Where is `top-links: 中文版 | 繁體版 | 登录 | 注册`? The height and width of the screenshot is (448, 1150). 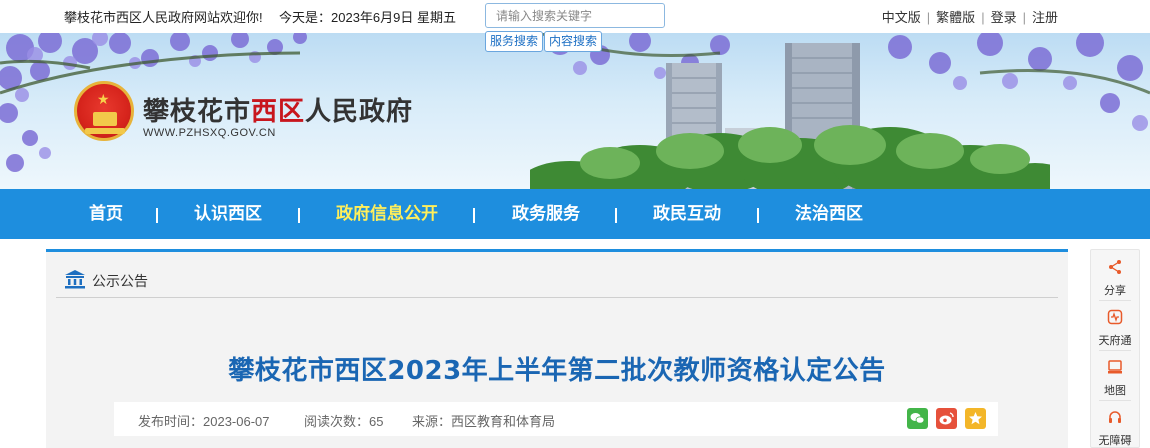 top-links: 中文版 | 繁體版 | 登录 | 注册 is located at coordinates (970, 16).